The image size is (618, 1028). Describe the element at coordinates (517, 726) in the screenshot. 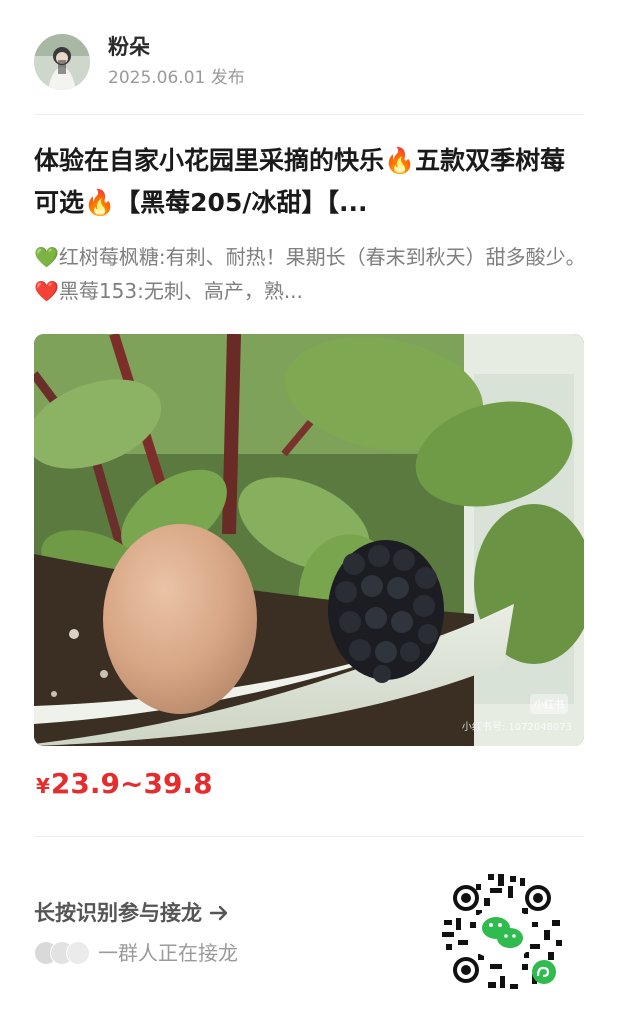

I see `watermark-id: 小红书号: 1072048073` at that location.